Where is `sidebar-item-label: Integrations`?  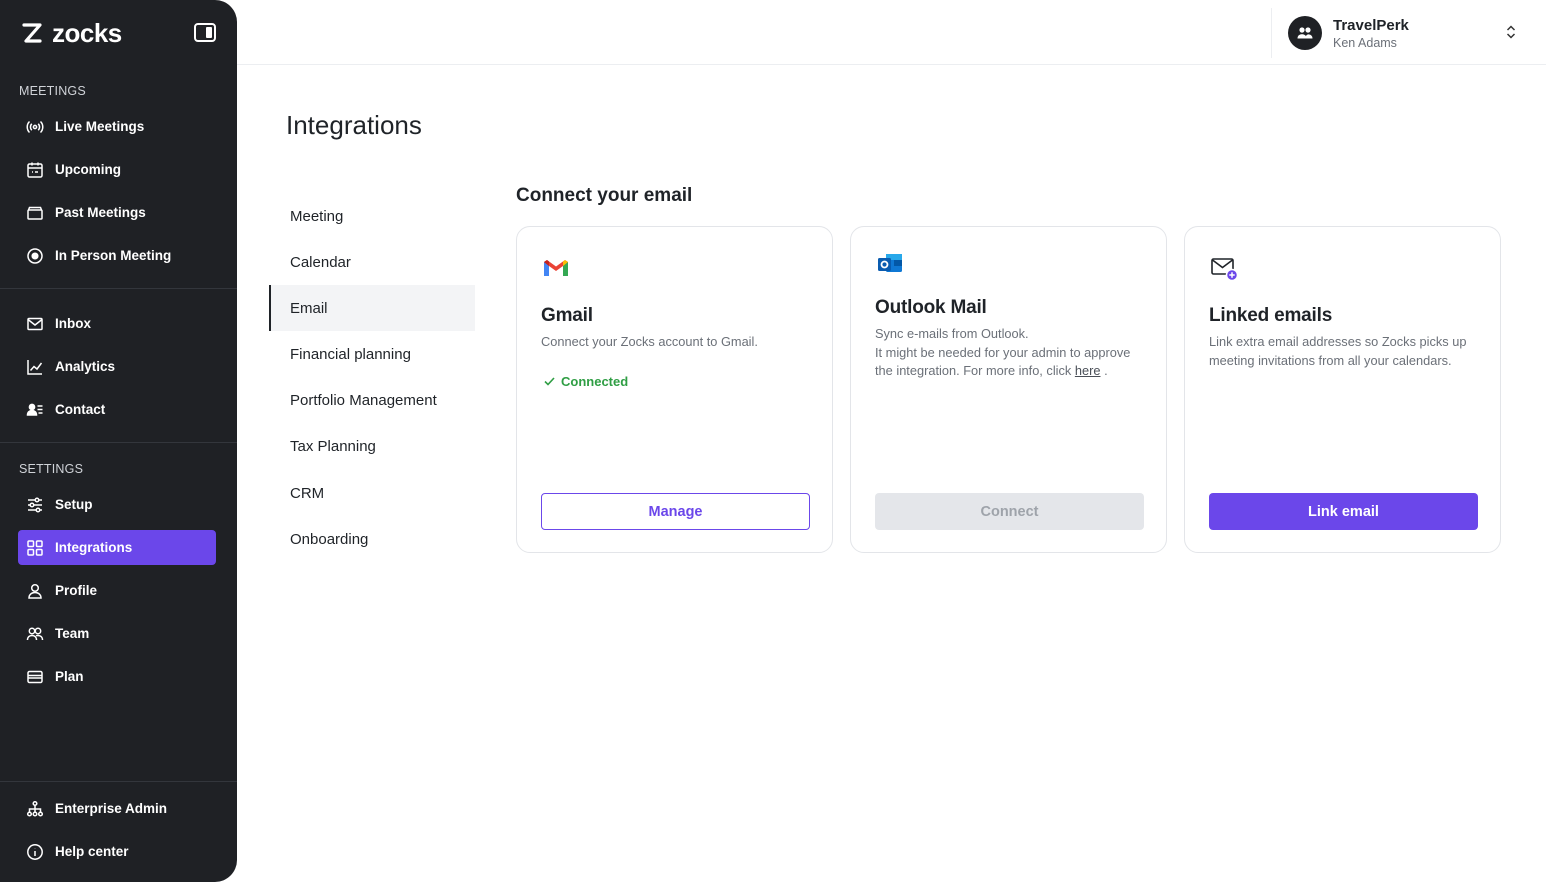 sidebar-item-label: Integrations is located at coordinates (94, 547).